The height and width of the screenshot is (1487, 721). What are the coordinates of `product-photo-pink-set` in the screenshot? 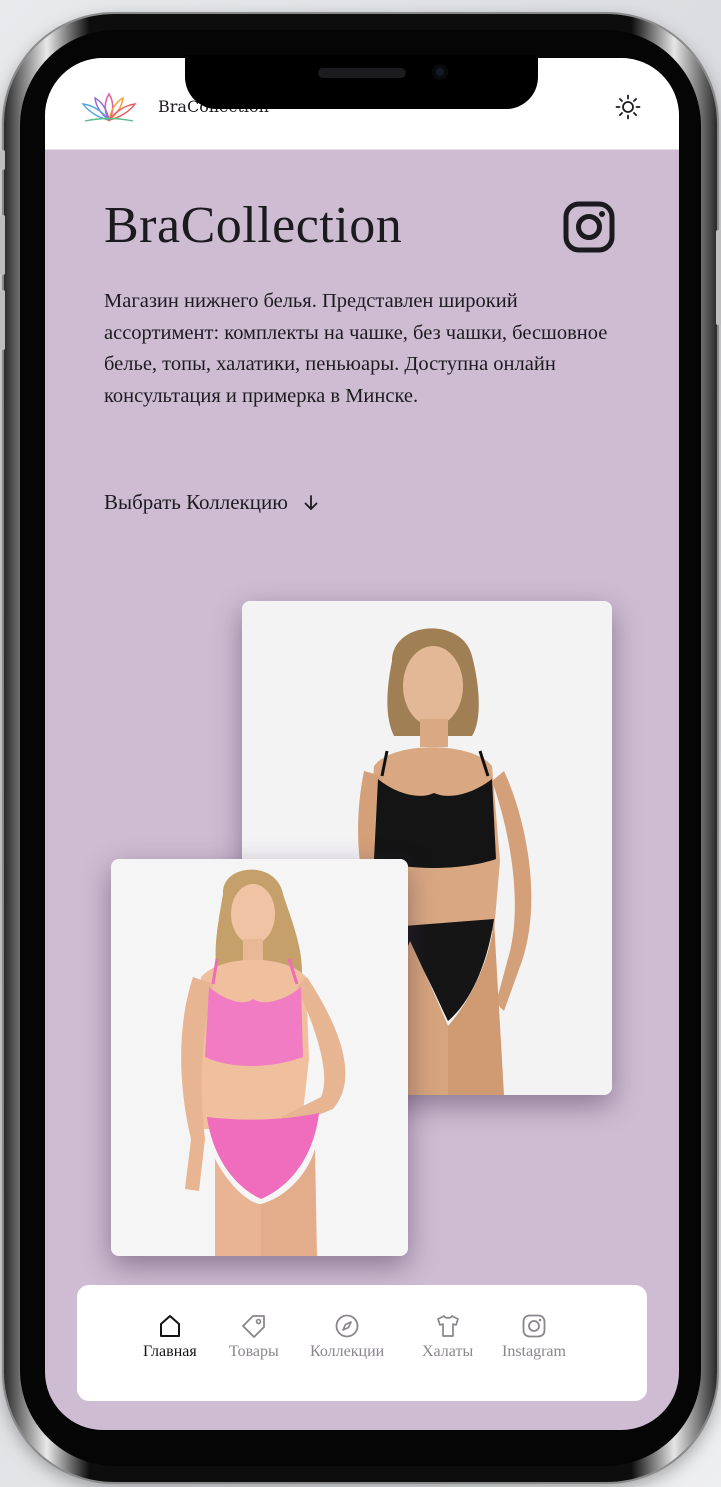 It's located at (259, 1057).